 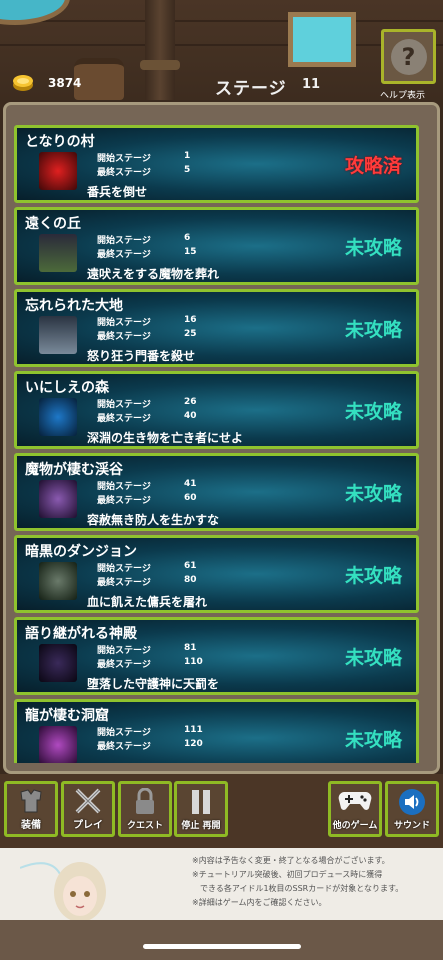 I want to click on equip-label: 装備, so click(x=31, y=825).